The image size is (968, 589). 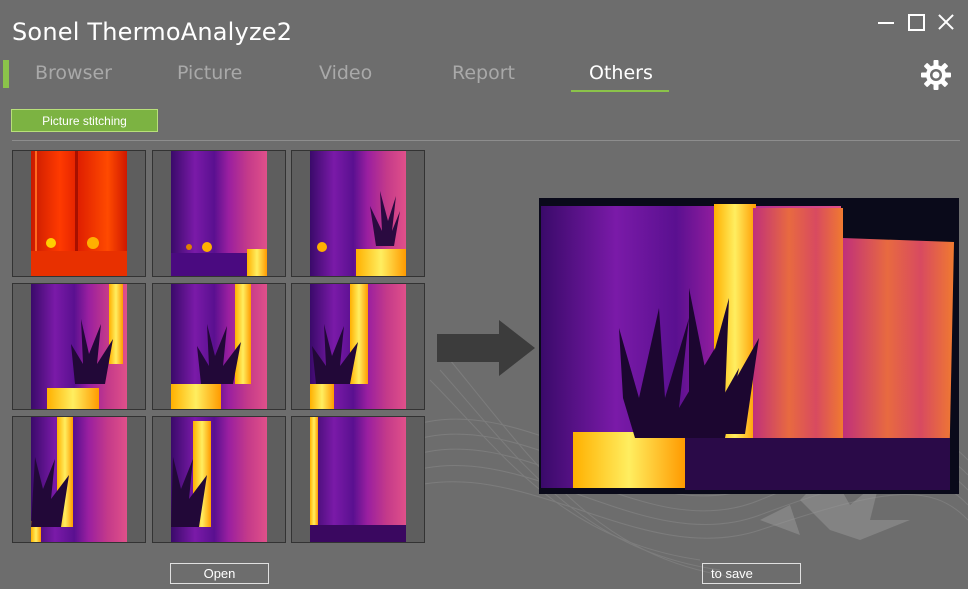 I want to click on tab-report: Report, so click(x=483, y=73).